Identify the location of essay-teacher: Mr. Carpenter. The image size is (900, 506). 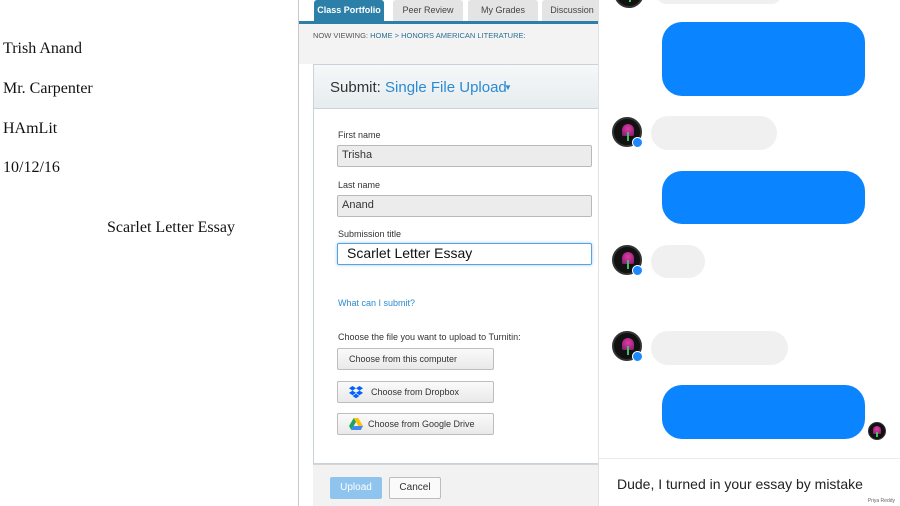
(48, 88).